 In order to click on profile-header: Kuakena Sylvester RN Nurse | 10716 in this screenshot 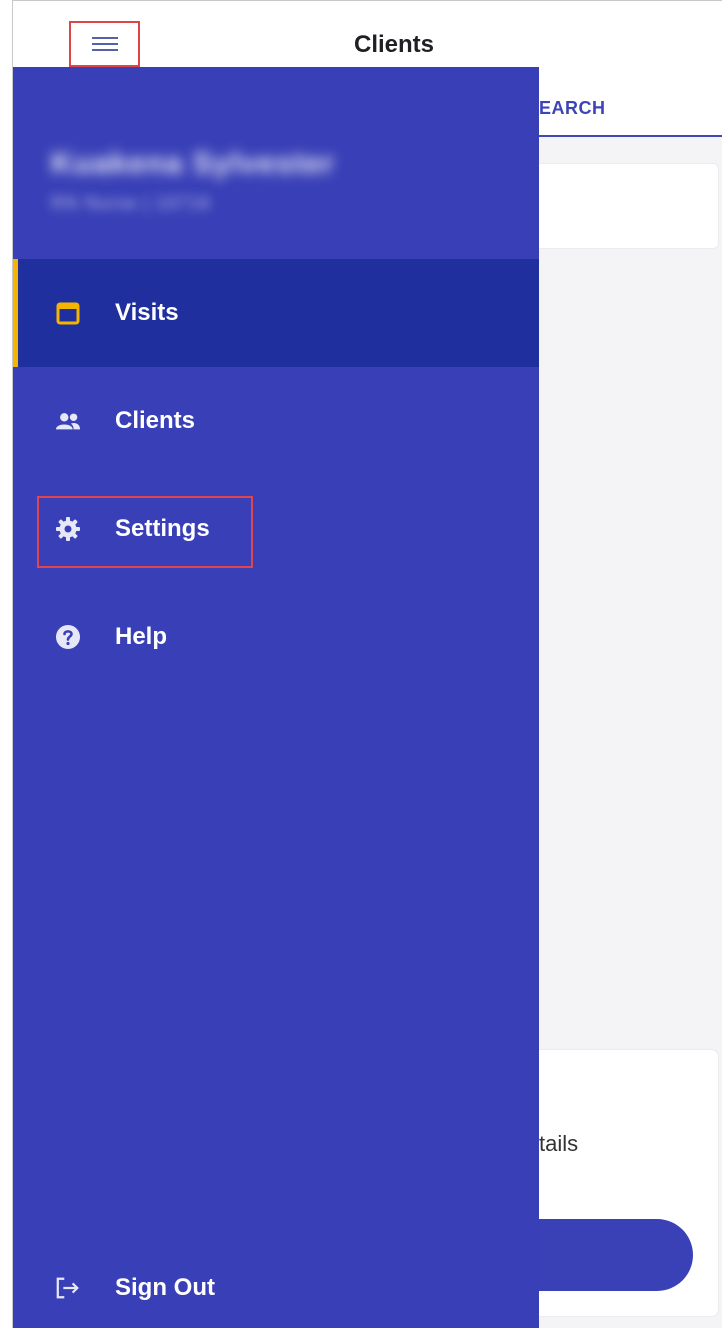, I will do `click(193, 180)`.